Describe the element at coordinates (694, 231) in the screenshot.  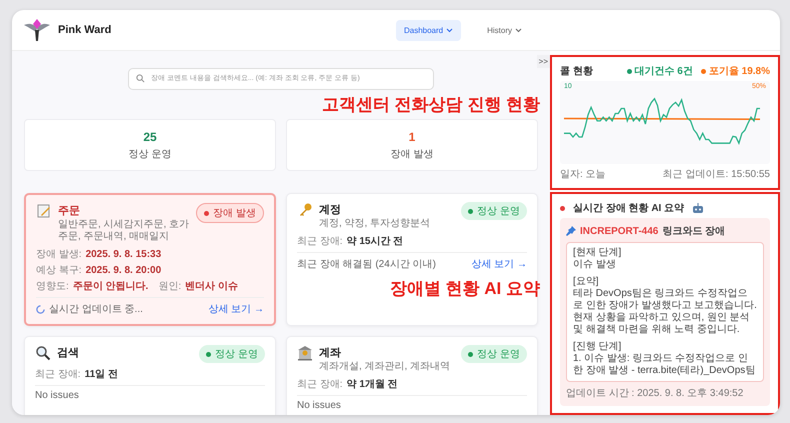
I see `ticket-title: 링크와드 장애` at that location.